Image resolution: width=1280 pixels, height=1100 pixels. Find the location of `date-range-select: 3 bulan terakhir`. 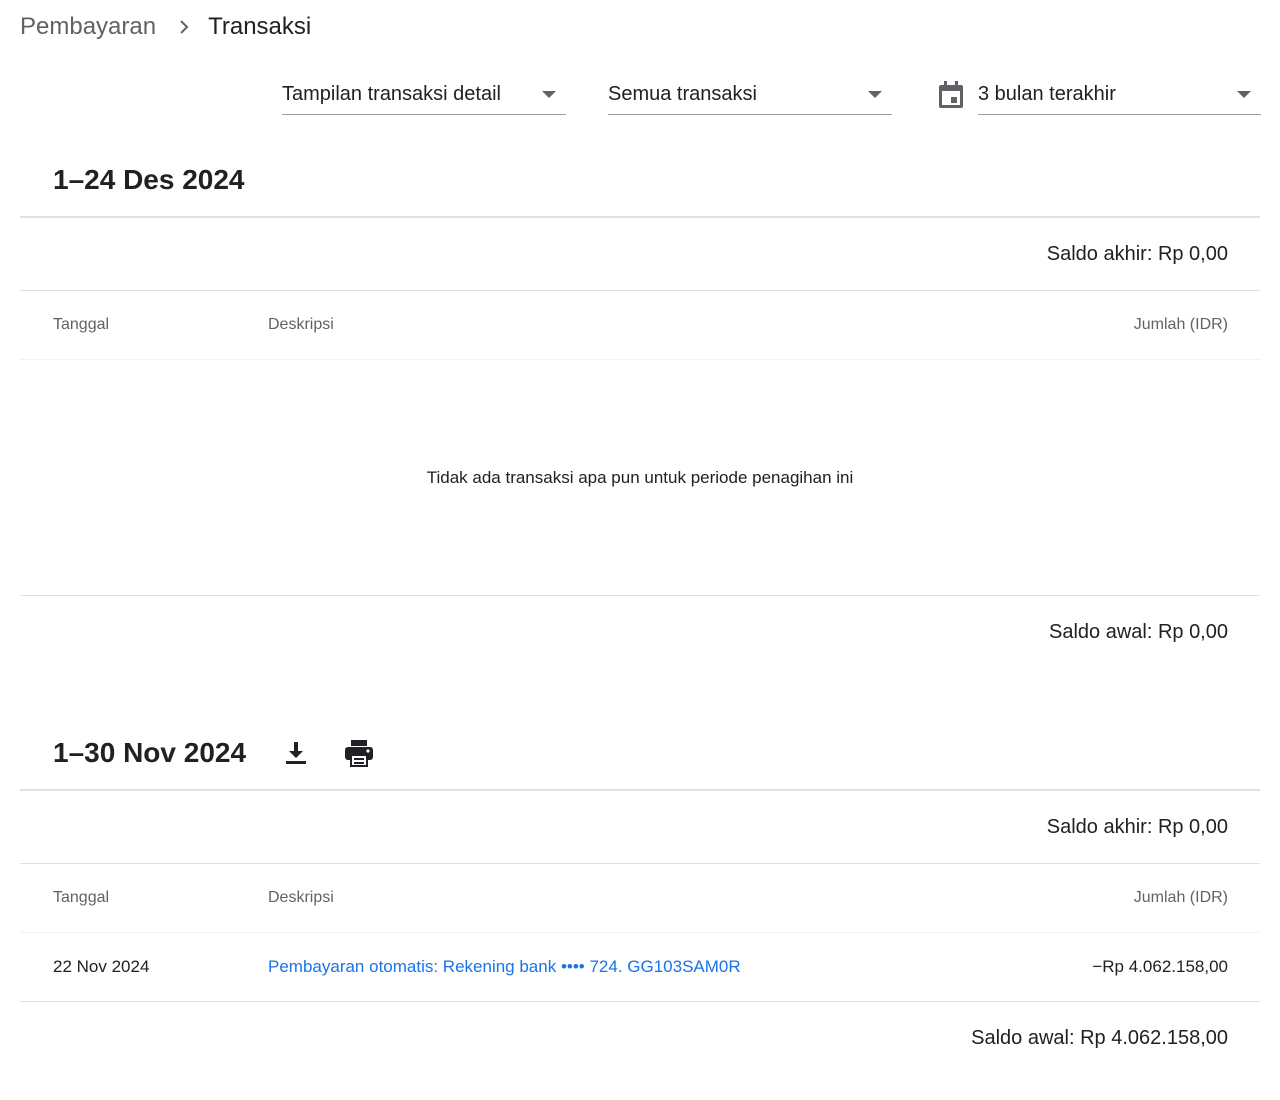

date-range-select: 3 bulan terakhir is located at coordinates (1119, 94).